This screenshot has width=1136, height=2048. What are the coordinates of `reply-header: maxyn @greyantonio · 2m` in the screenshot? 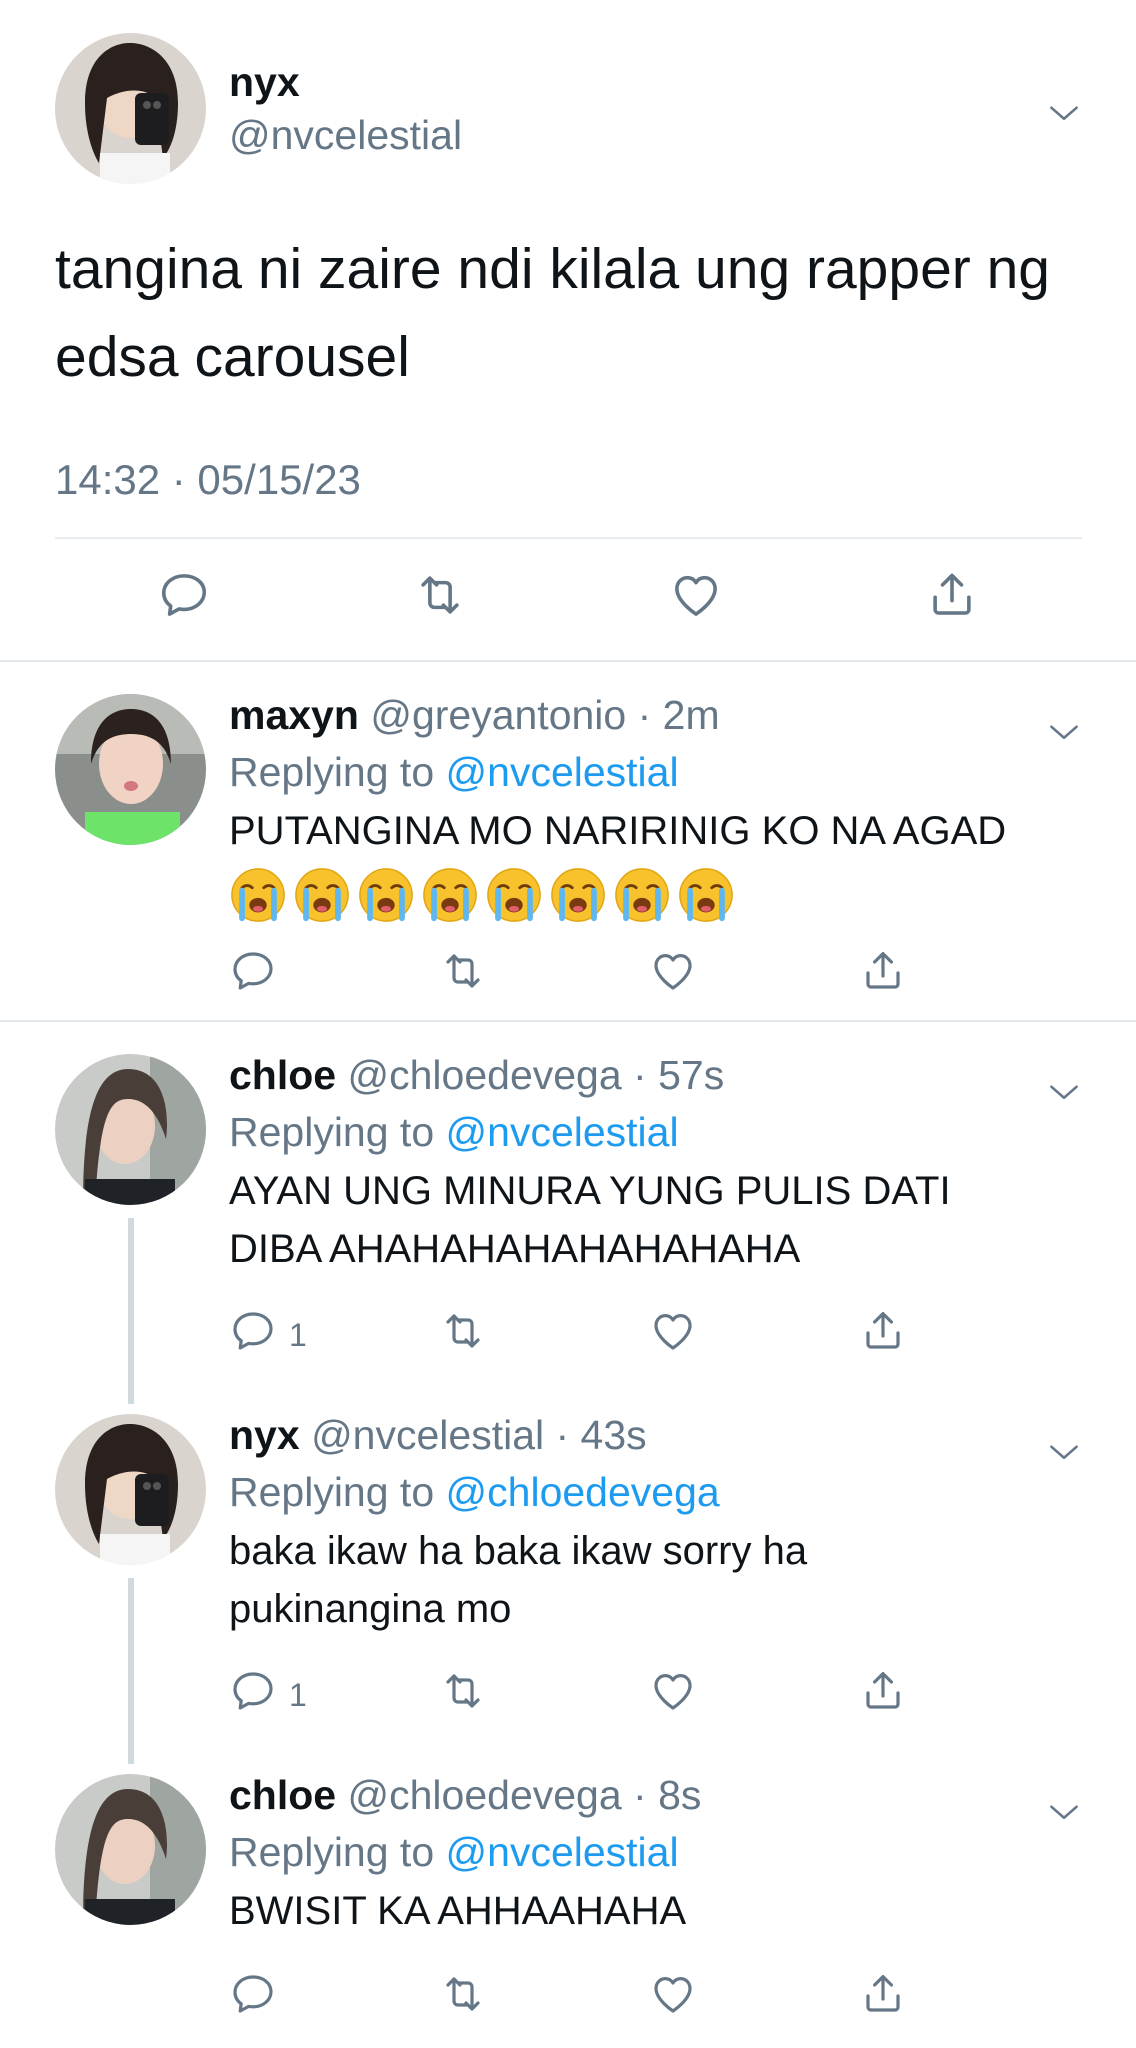 It's located at (474, 715).